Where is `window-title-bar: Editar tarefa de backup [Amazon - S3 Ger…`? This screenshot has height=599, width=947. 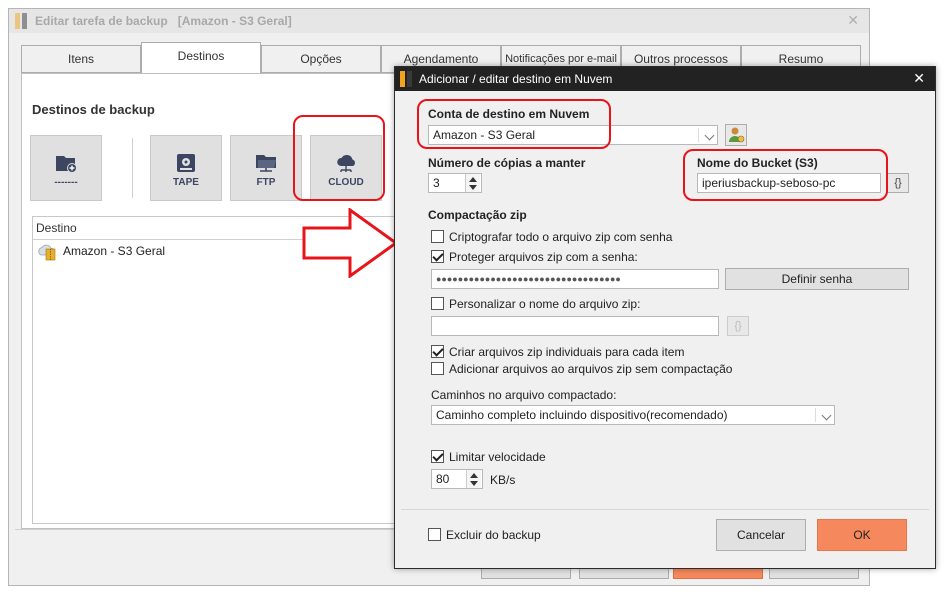
window-title-bar: Editar tarefa de backup [Amazon - S3 Ger… is located at coordinates (439, 21).